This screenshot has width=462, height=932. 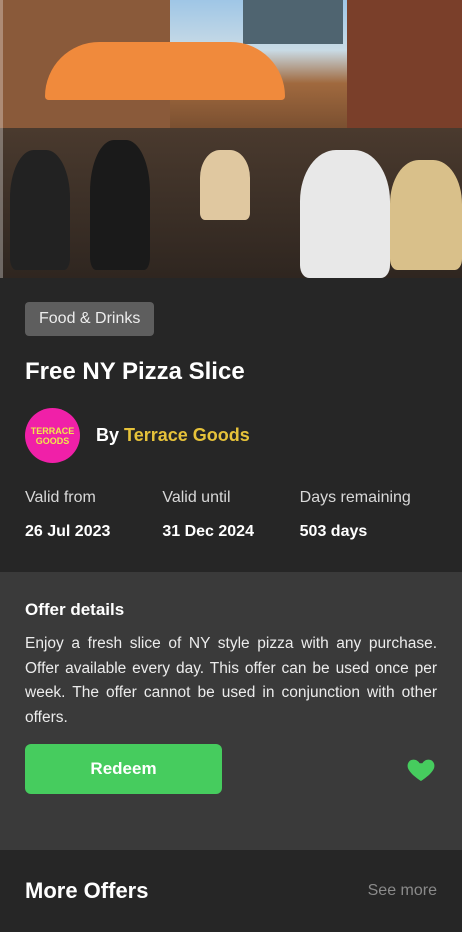 What do you see at coordinates (123, 769) in the screenshot?
I see `redeem-button: Redeem` at bounding box center [123, 769].